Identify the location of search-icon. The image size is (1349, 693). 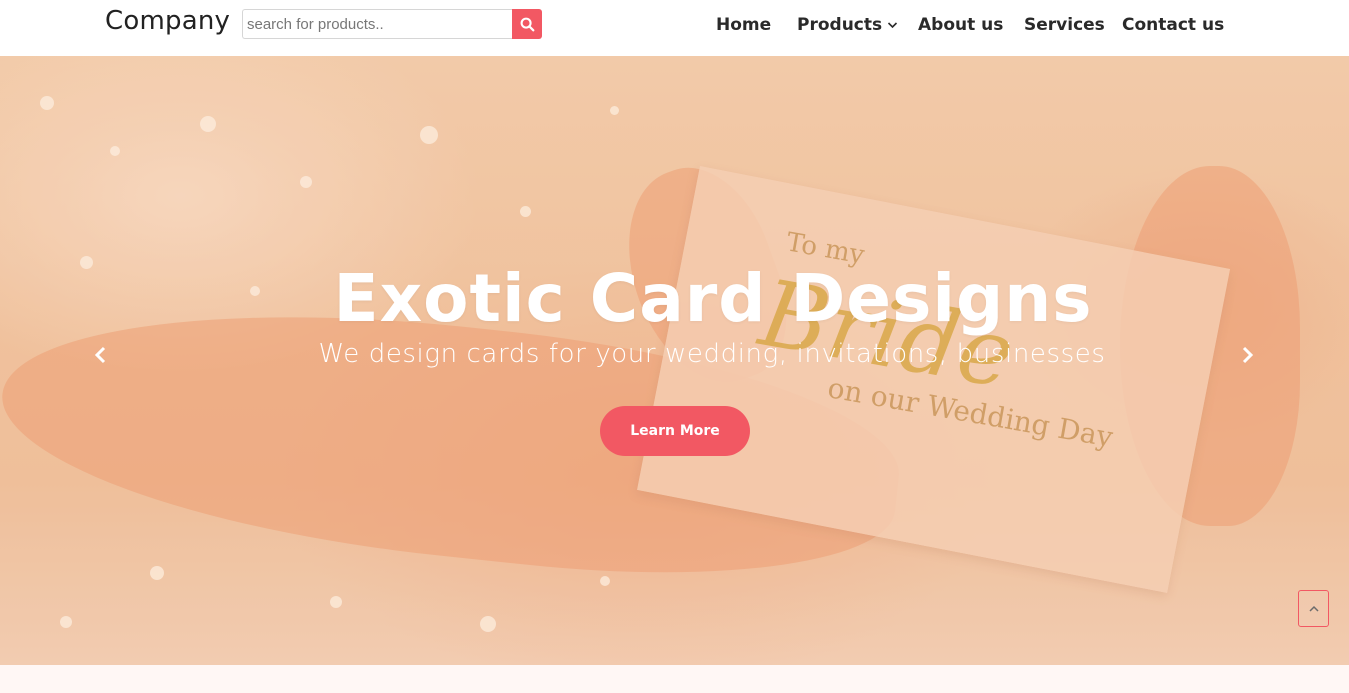
(527, 24).